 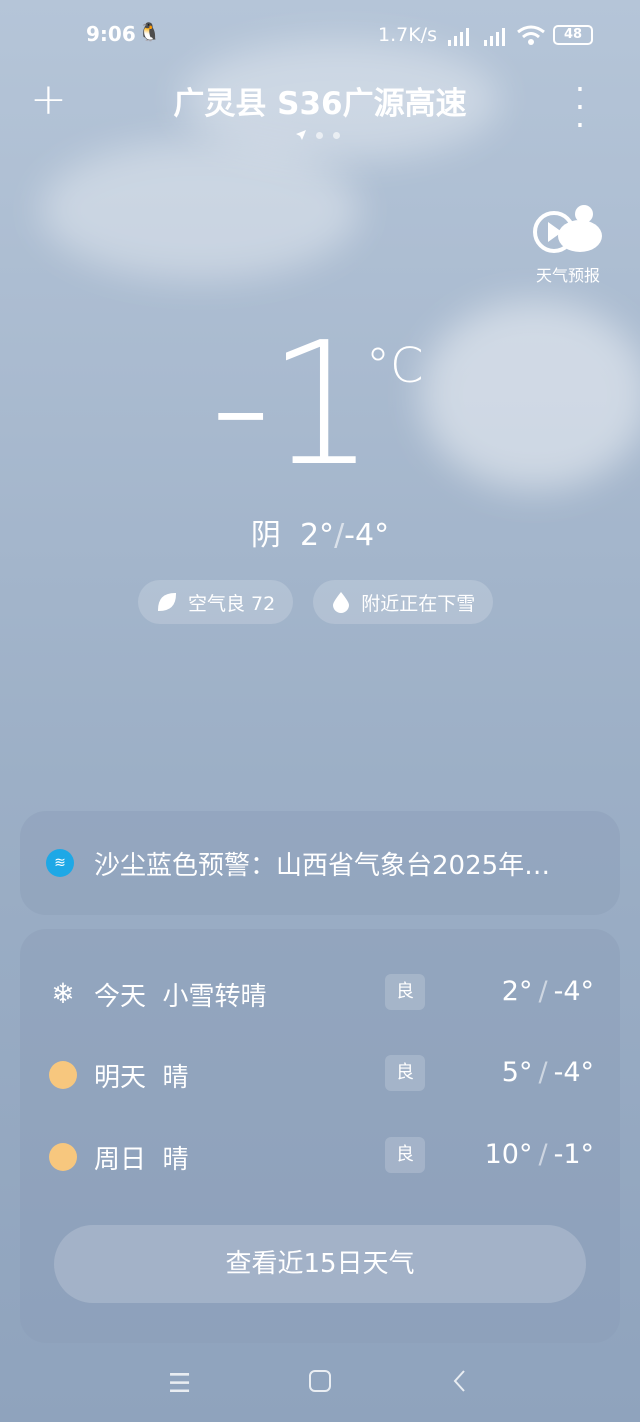 What do you see at coordinates (567, 275) in the screenshot?
I see `weather-video-label: 天气预报` at bounding box center [567, 275].